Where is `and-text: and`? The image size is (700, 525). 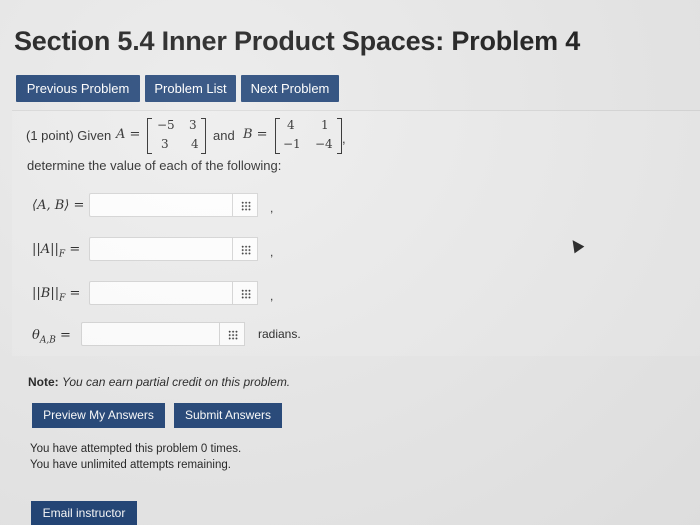
and-text: and is located at coordinates (224, 135).